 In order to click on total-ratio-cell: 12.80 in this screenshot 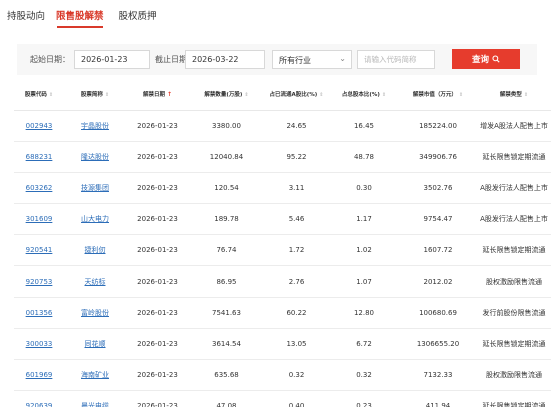, I will do `click(364, 313)`.